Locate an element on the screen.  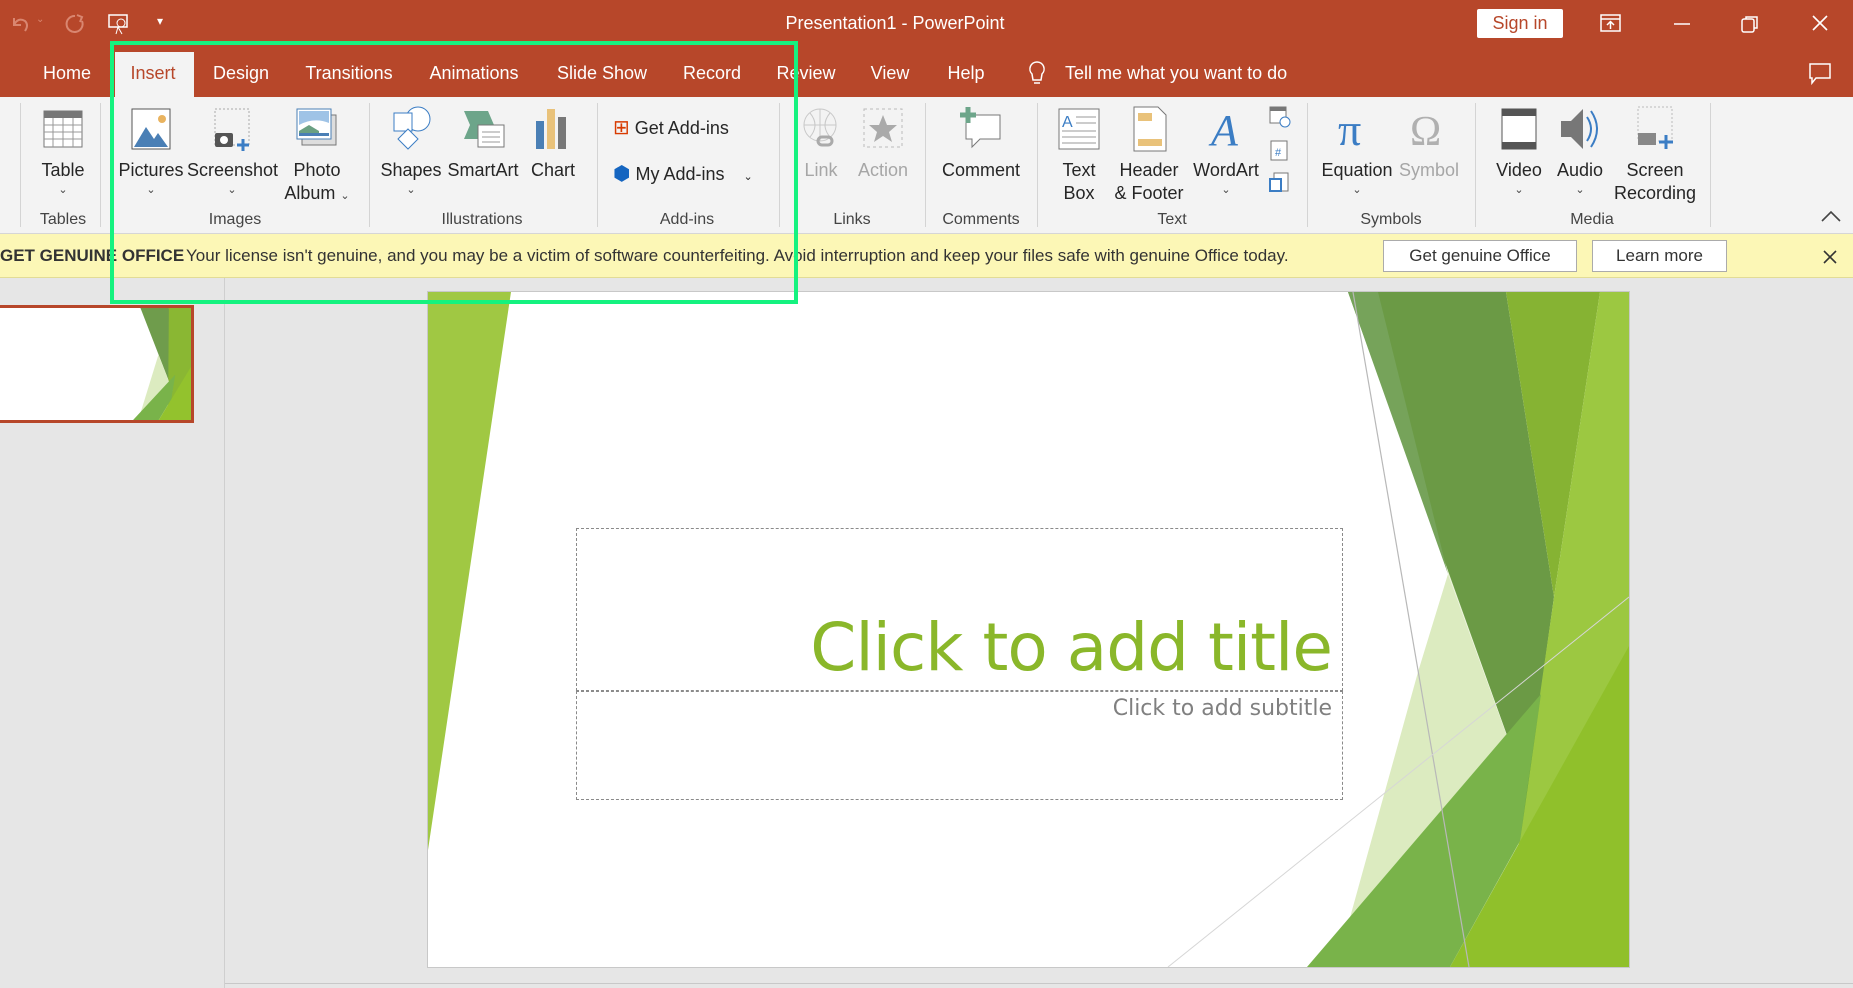
equation-icon: π is located at coordinates (1349, 129).